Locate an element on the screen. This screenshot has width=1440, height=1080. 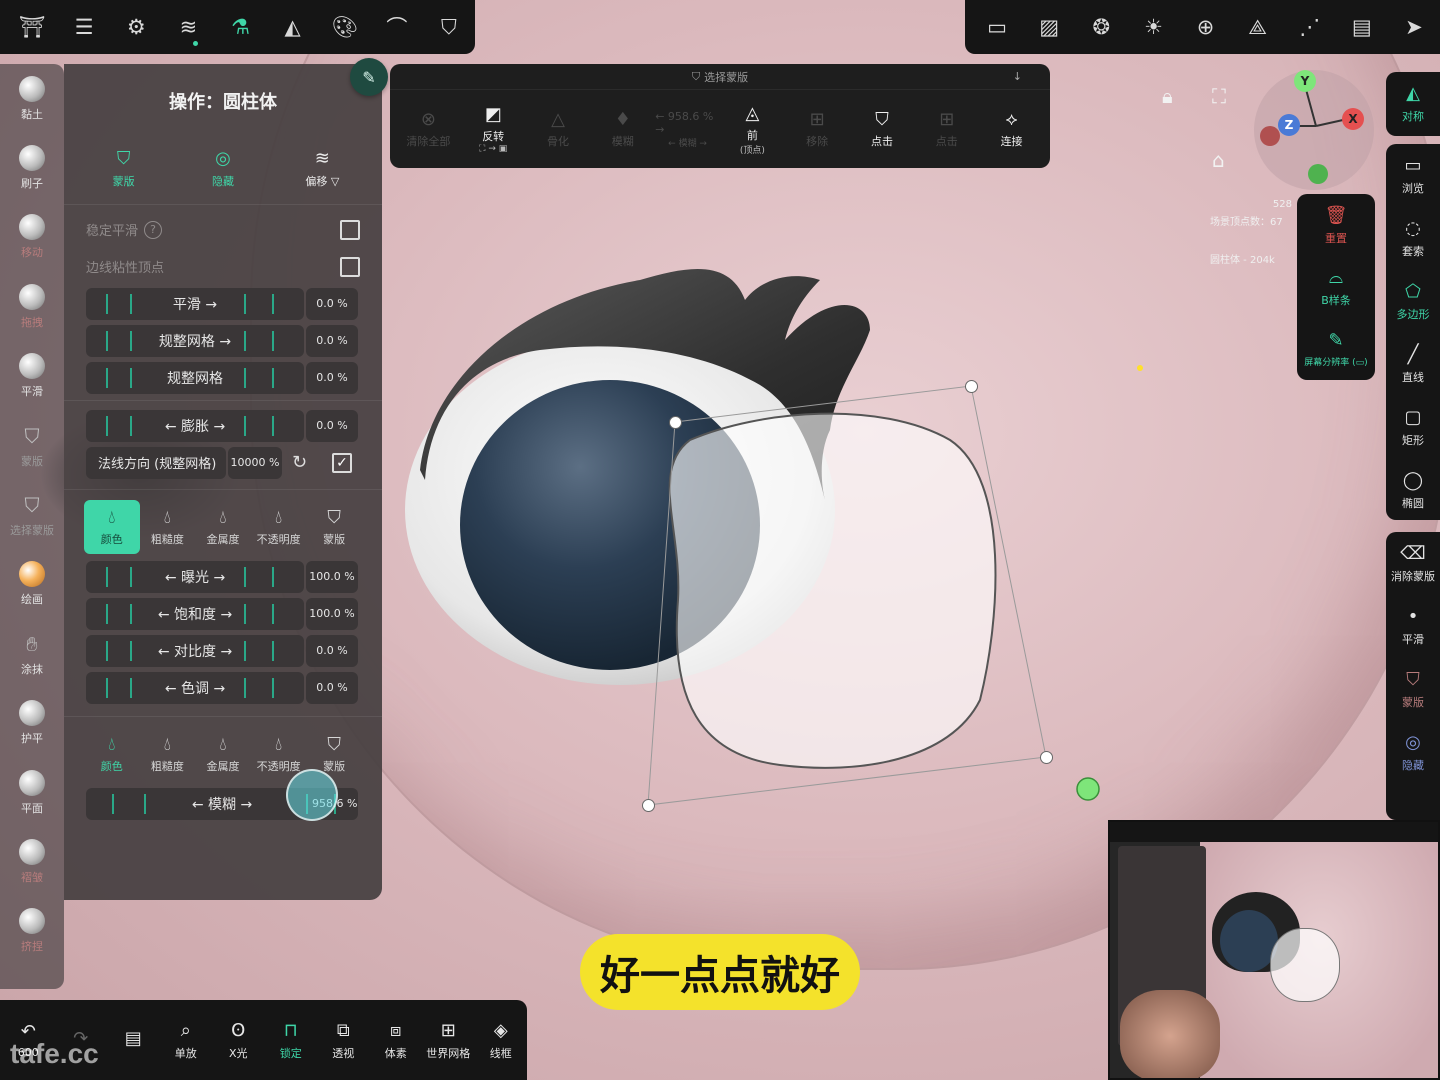
right-rail-item-right_rail_mid-5: ◯ 椭圆 is located at coordinates (1413, 490).